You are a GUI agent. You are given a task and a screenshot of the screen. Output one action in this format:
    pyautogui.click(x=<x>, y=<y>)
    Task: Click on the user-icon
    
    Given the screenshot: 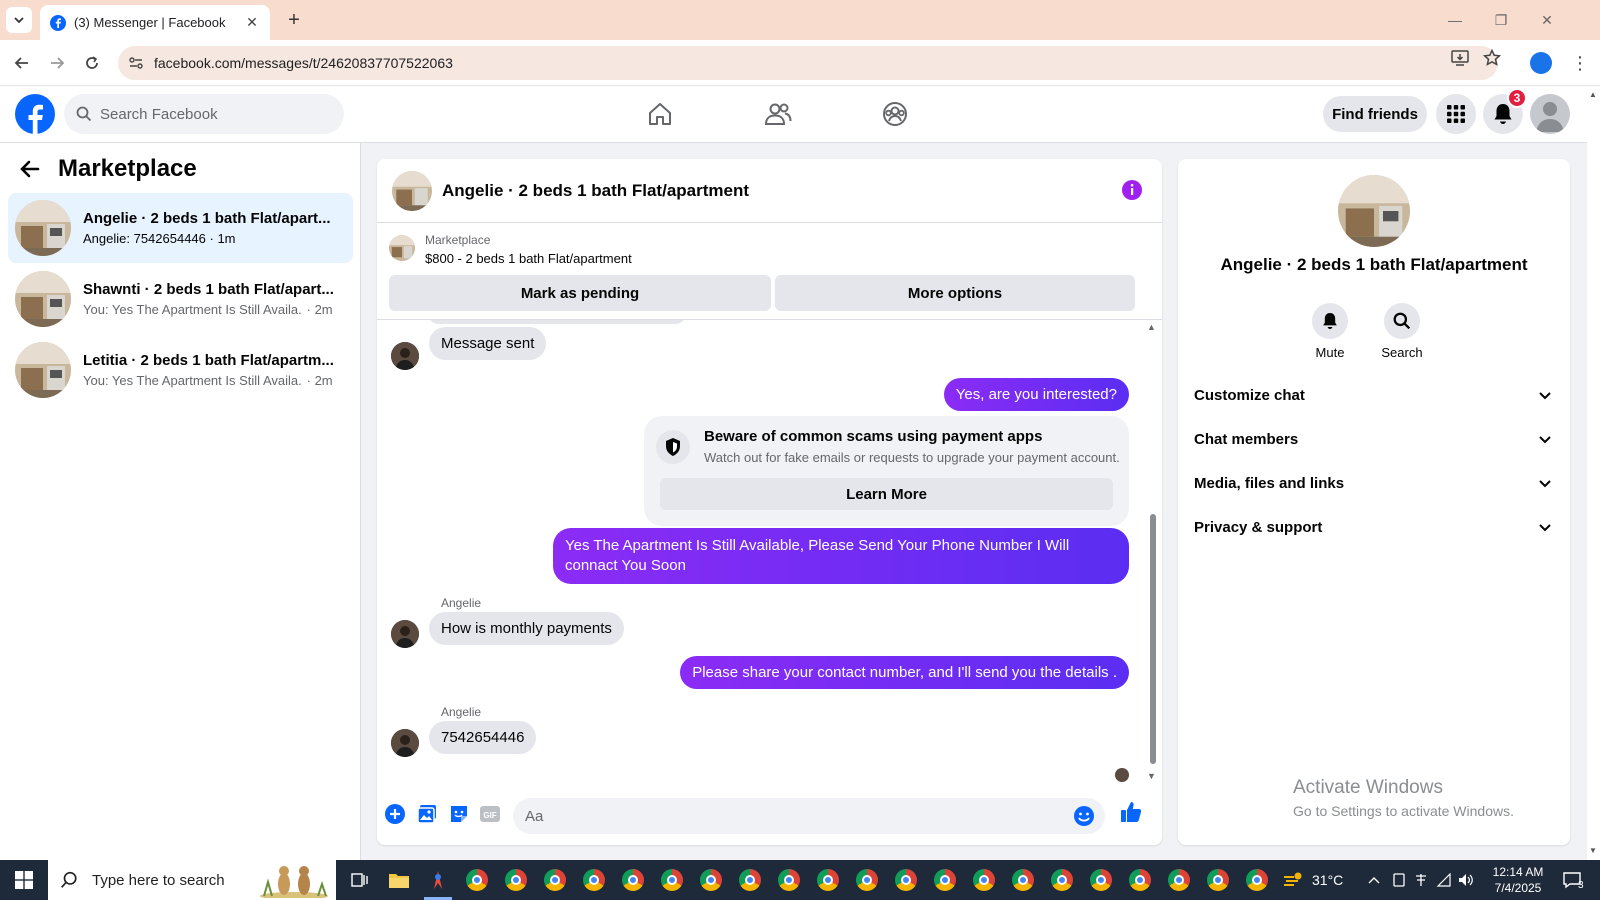 What is the action you would take?
    pyautogui.click(x=1550, y=117)
    